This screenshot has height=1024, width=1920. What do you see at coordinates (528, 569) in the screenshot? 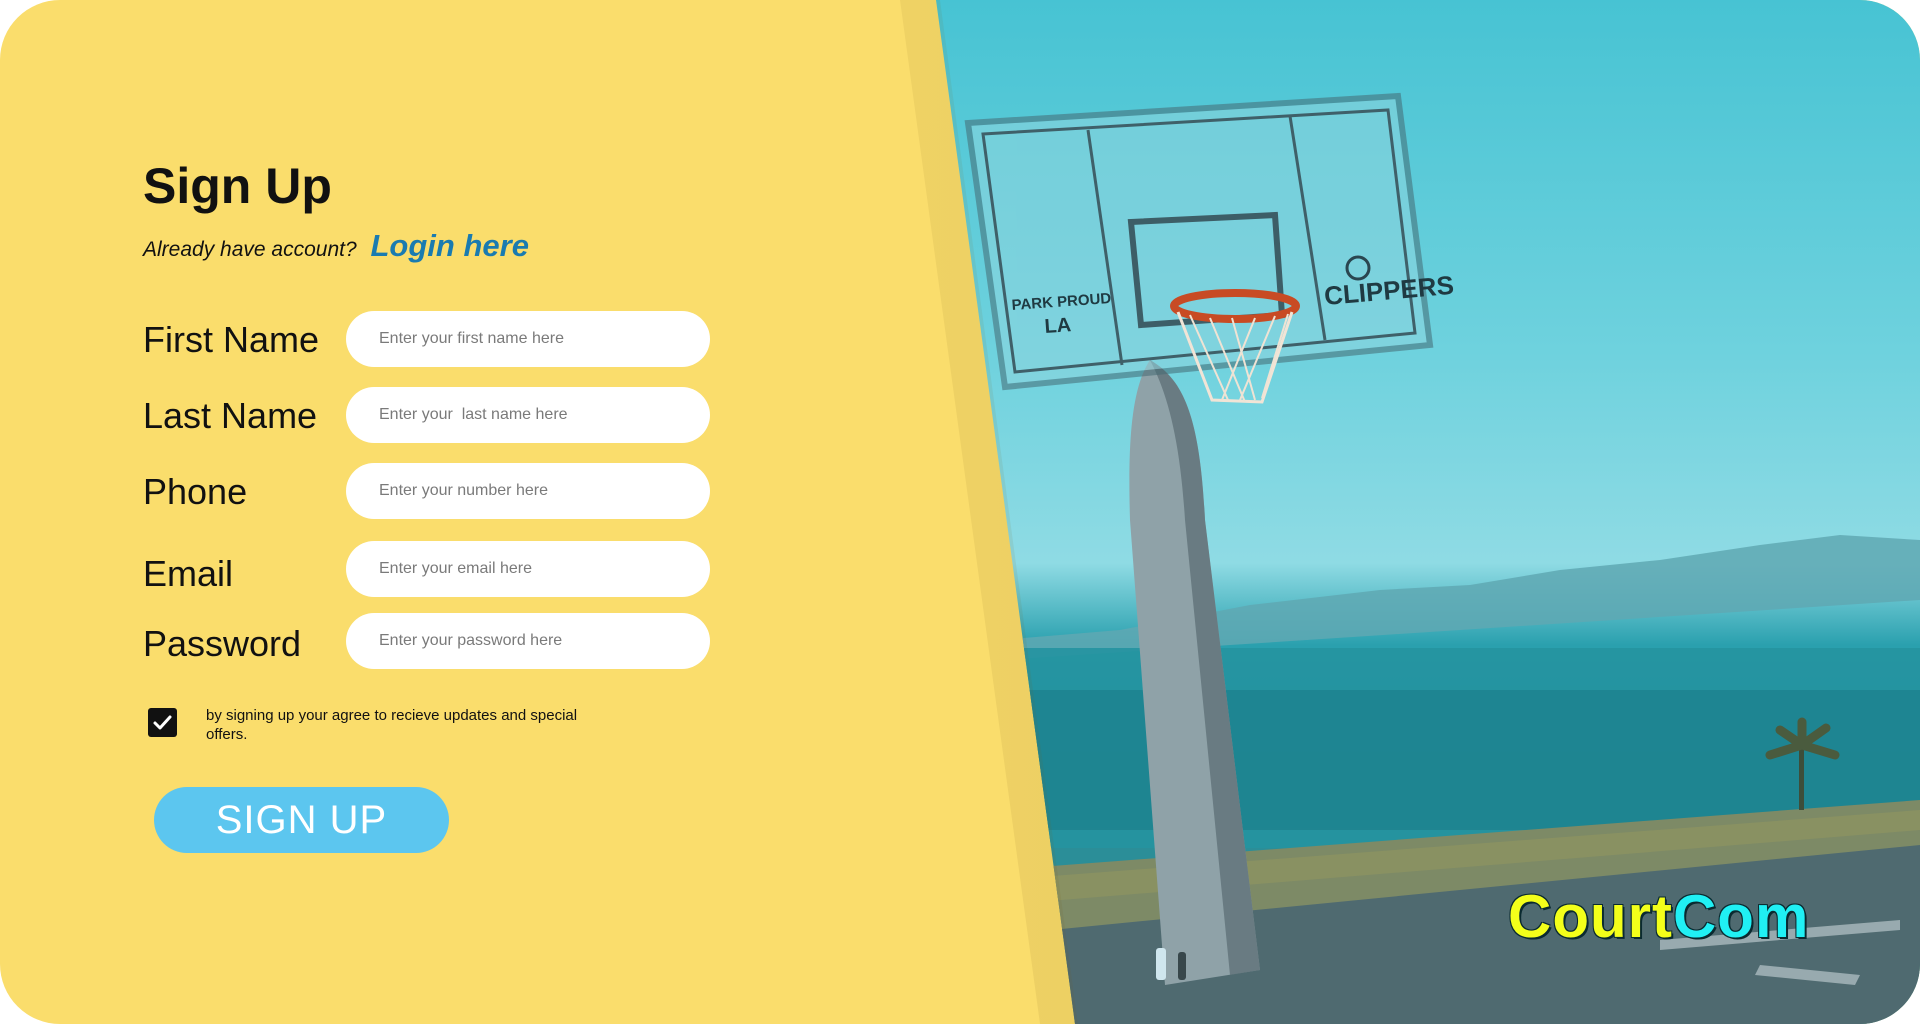
I see `email-input` at bounding box center [528, 569].